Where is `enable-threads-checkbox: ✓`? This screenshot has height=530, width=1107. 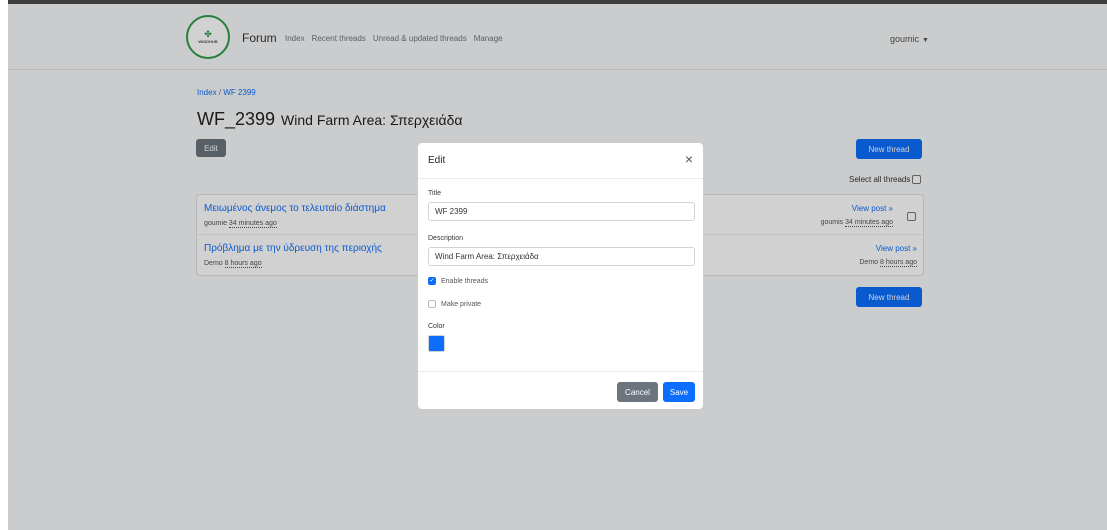
enable-threads-checkbox: ✓ is located at coordinates (432, 281).